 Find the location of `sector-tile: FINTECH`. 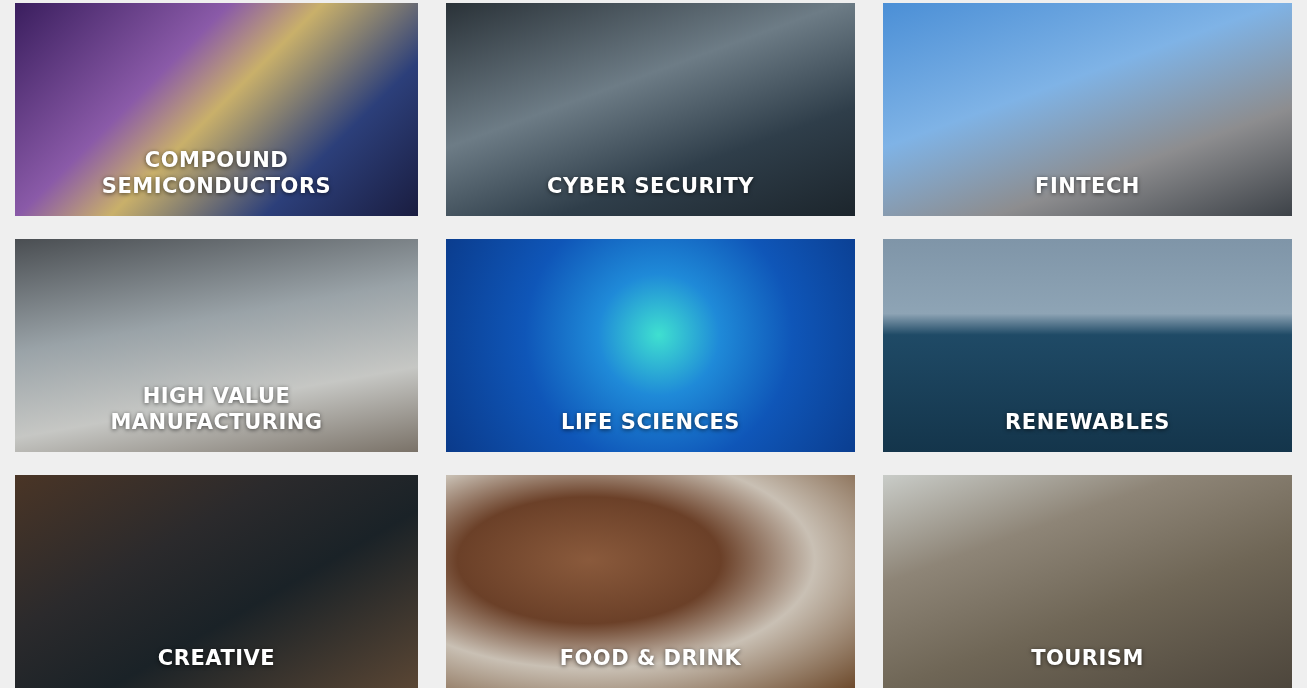

sector-tile: FINTECH is located at coordinates (1087, 109).